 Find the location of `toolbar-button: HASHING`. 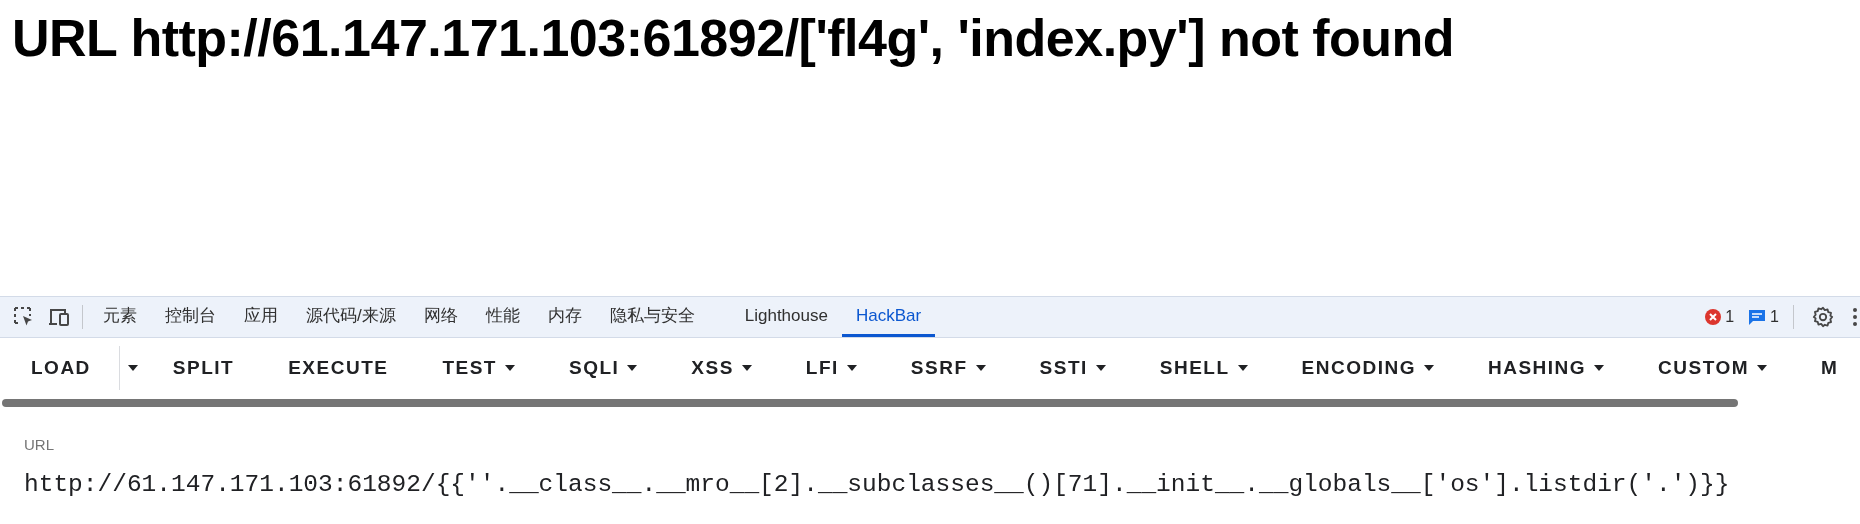

toolbar-button: HASHING is located at coordinates (1546, 368).